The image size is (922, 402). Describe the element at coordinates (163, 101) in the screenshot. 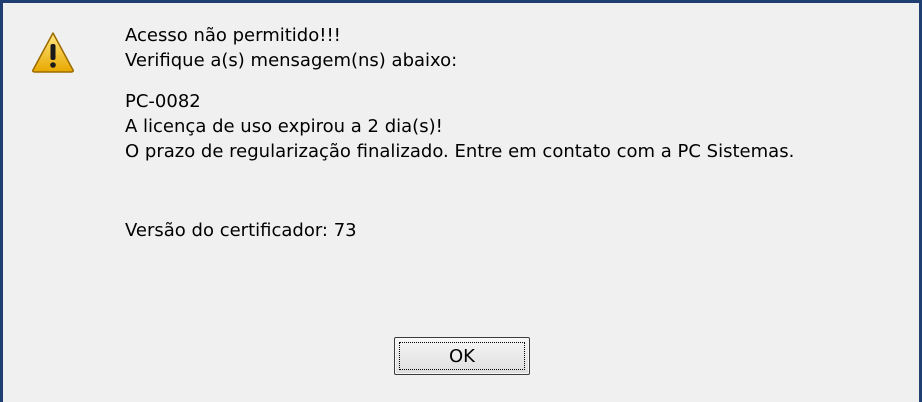

I see `error-code: PC-0082` at that location.